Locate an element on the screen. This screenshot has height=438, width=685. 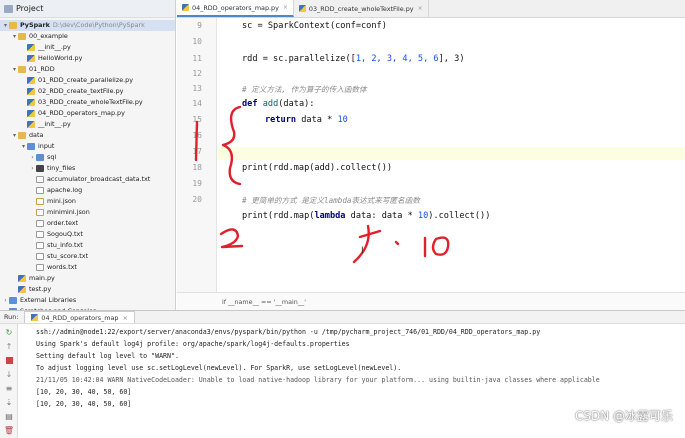
tree-item: › External Libraries is located at coordinates (87, 300).